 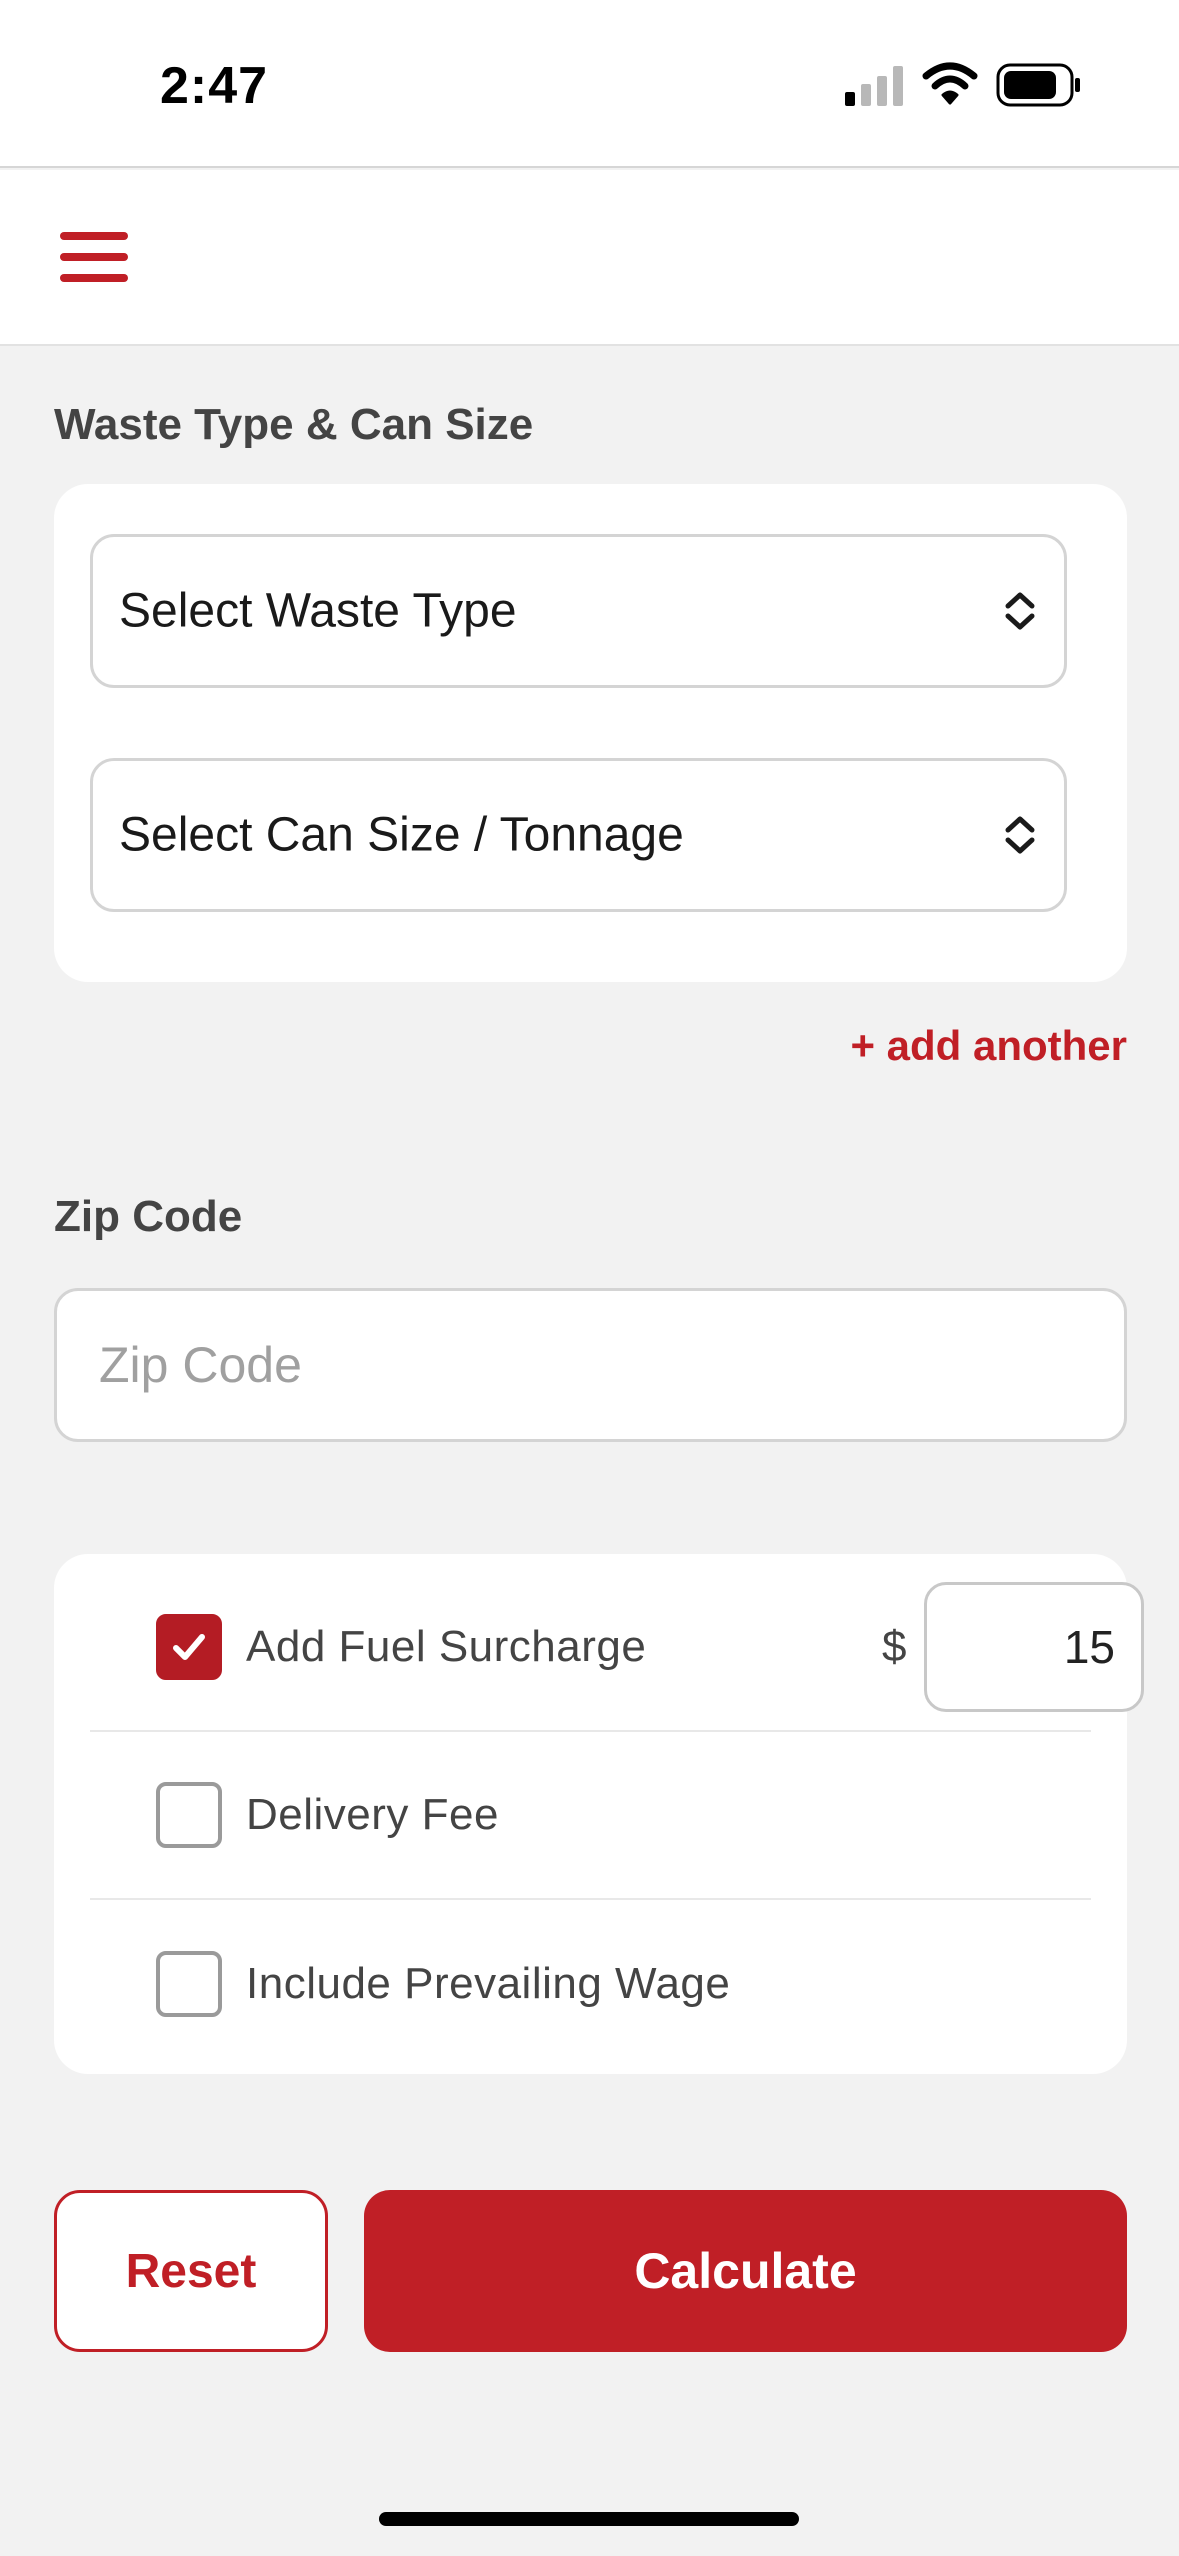 What do you see at coordinates (1034, 1647) in the screenshot?
I see `fuel-surcharge-amount-input` at bounding box center [1034, 1647].